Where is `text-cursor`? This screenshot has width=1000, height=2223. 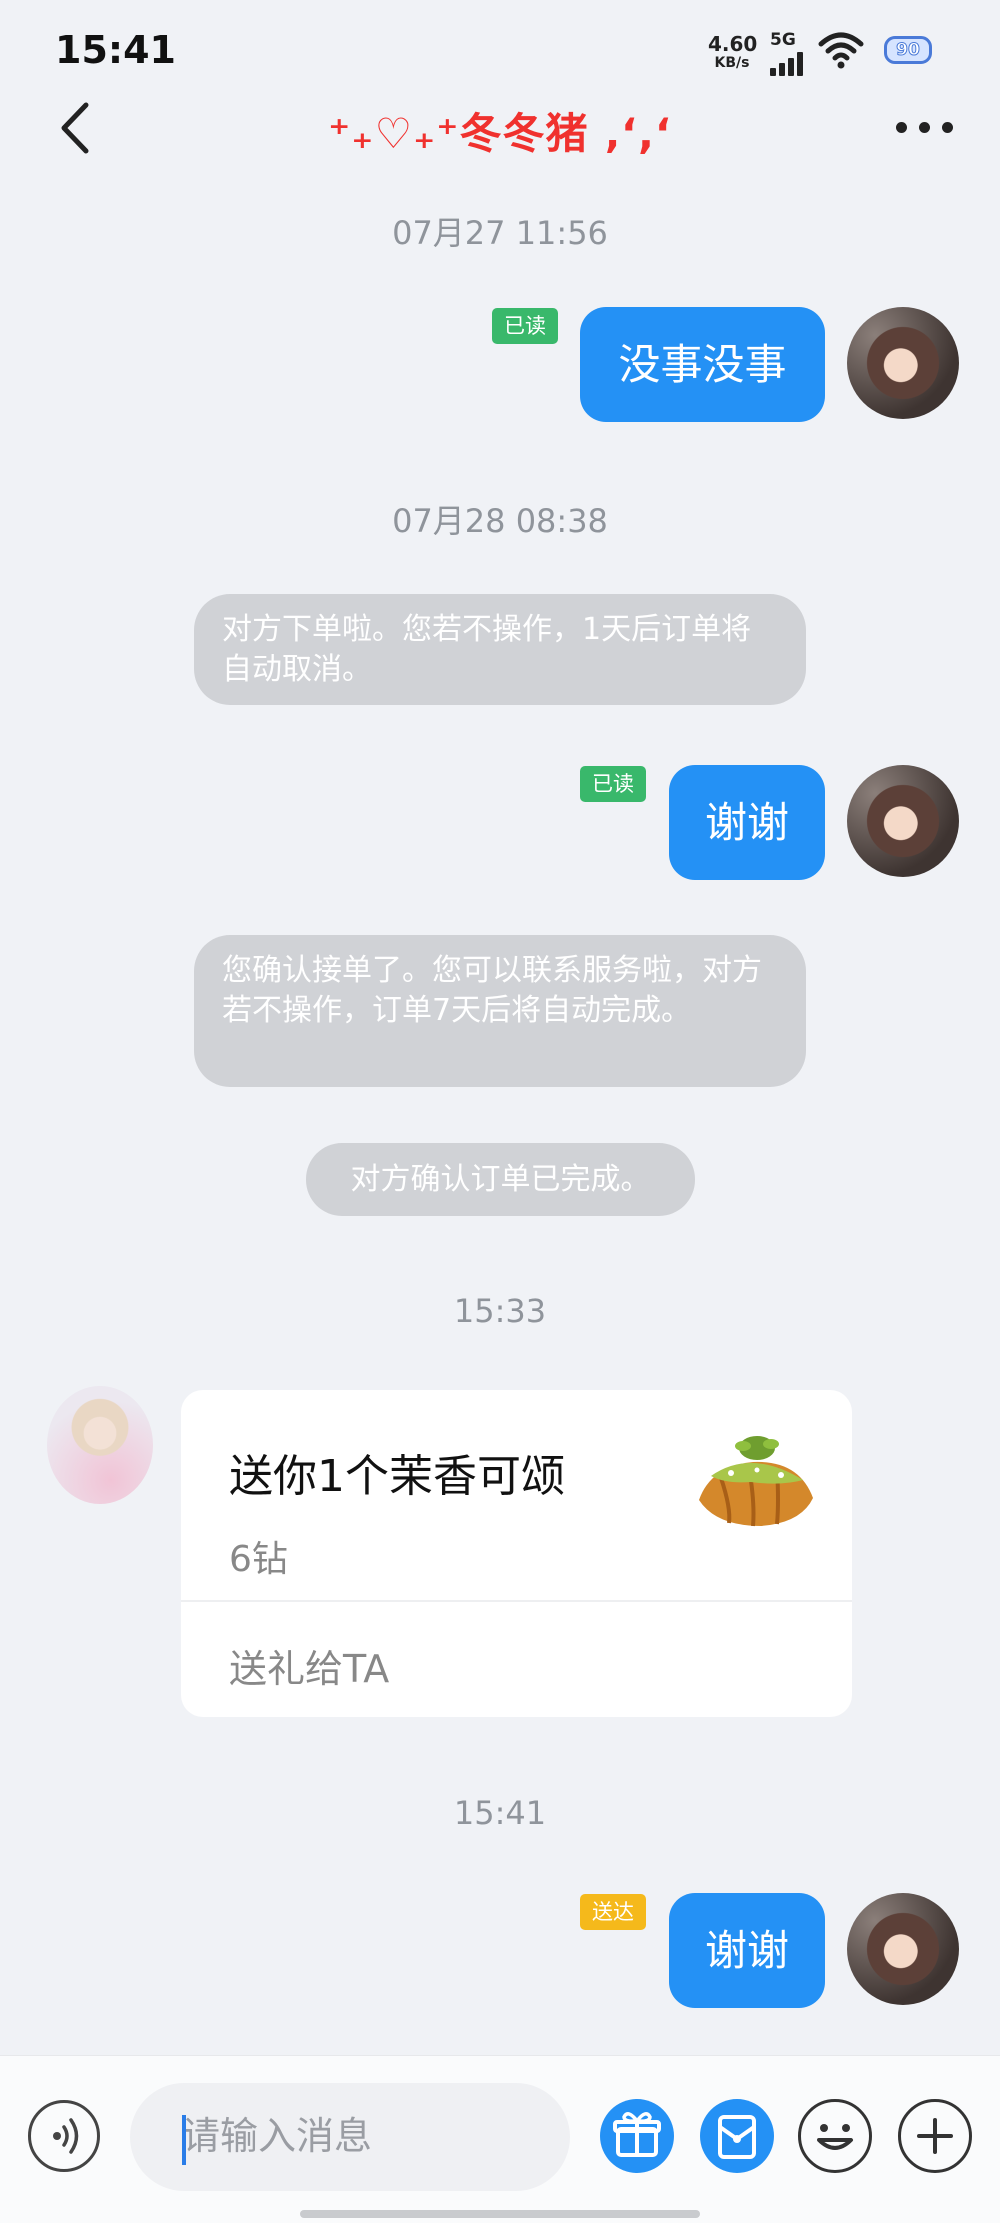 text-cursor is located at coordinates (184, 2140).